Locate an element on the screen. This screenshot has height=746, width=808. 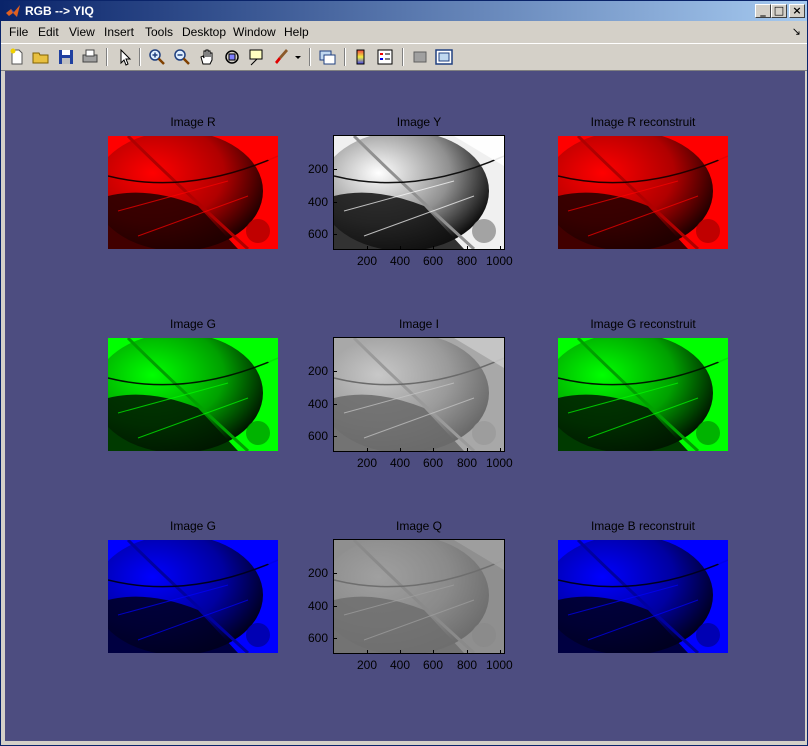
zoom-in-icon is located at coordinates (157, 57).